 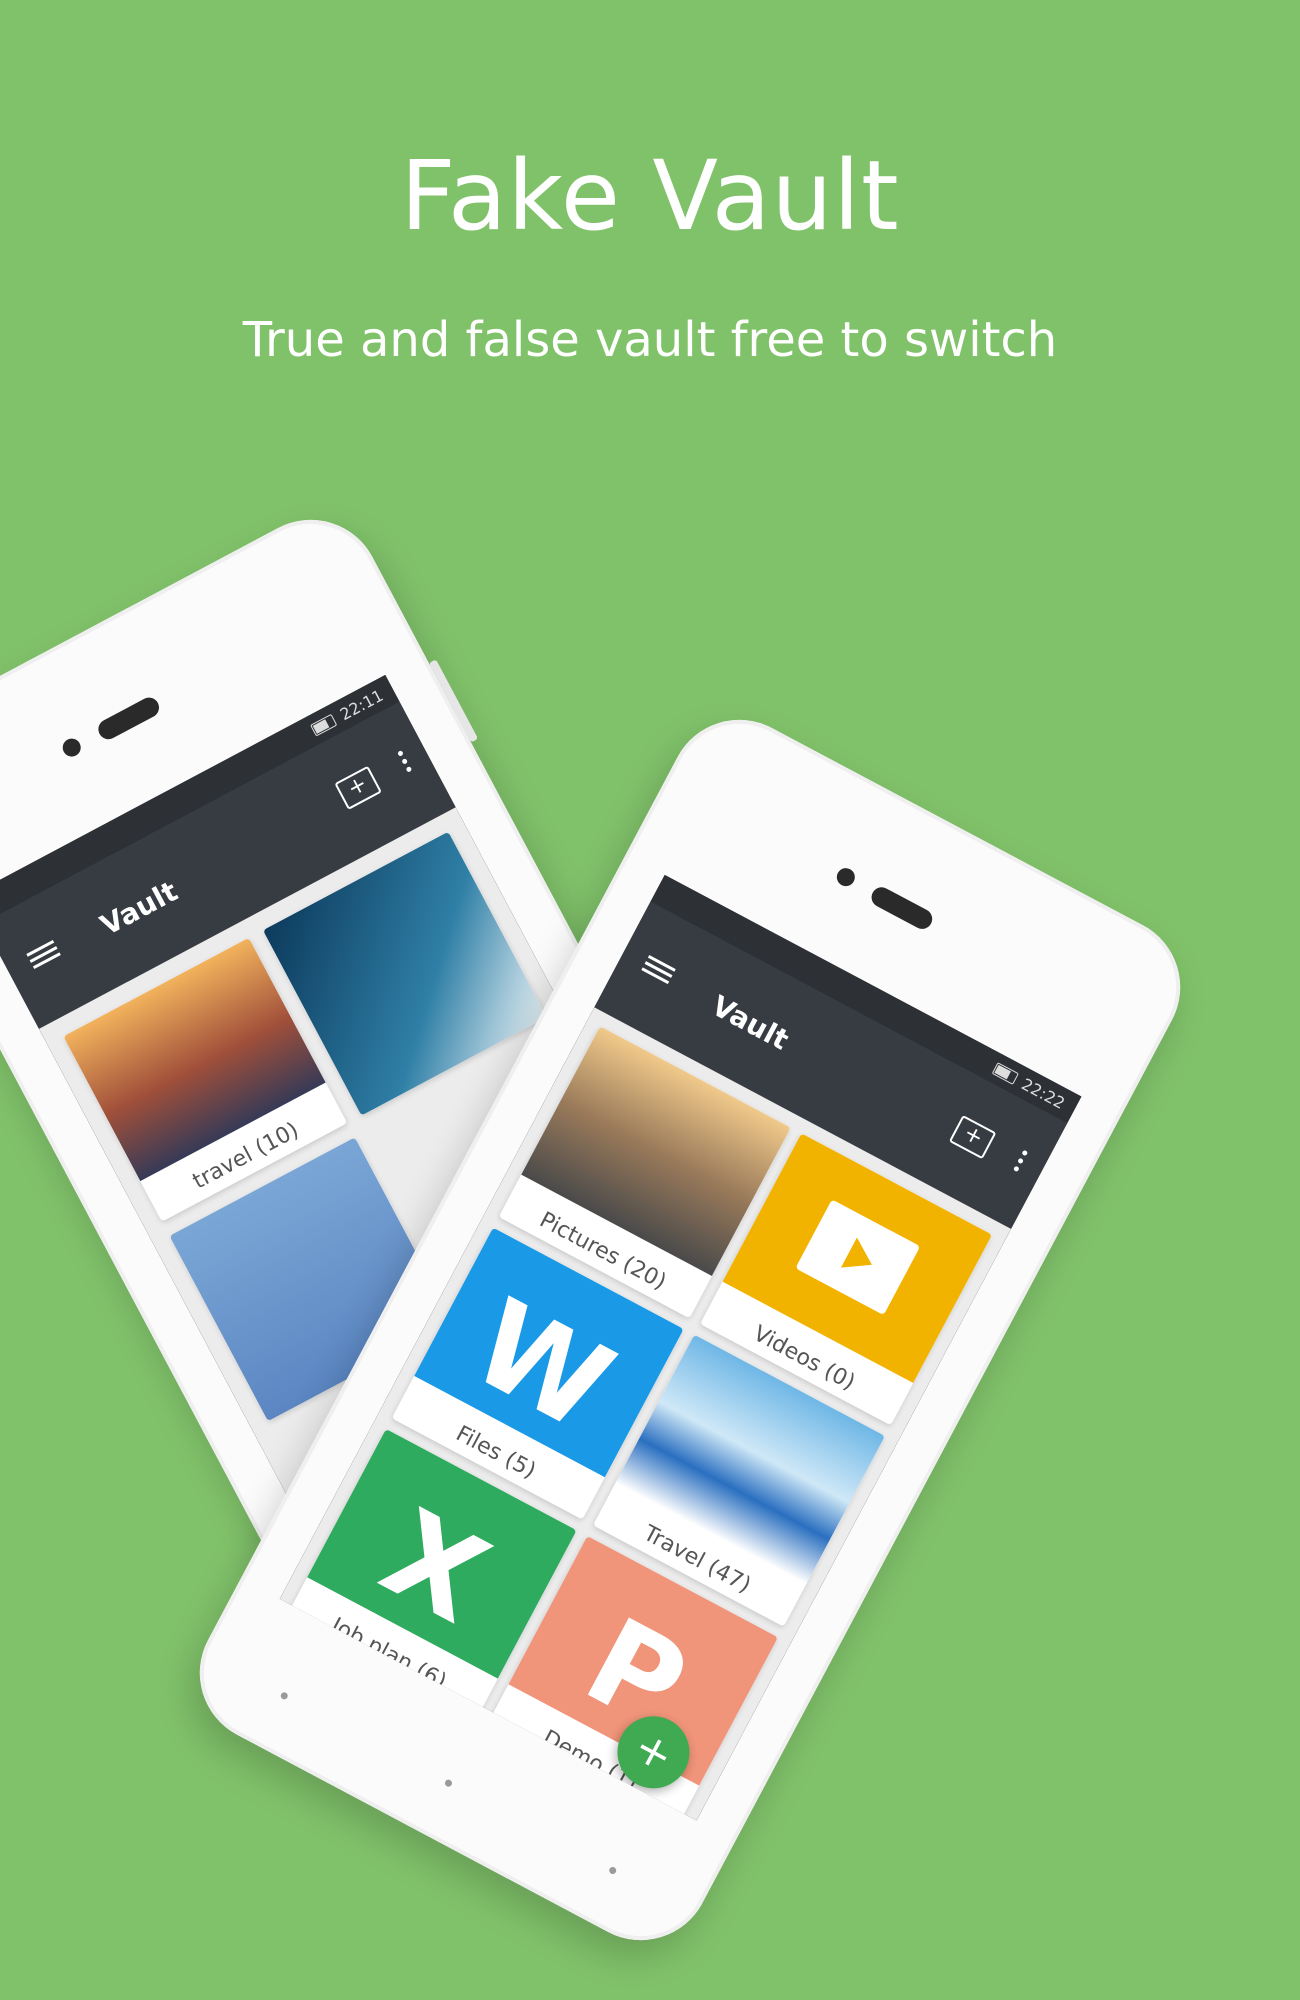 What do you see at coordinates (650, 196) in the screenshot?
I see `page-title: Fake Vault` at bounding box center [650, 196].